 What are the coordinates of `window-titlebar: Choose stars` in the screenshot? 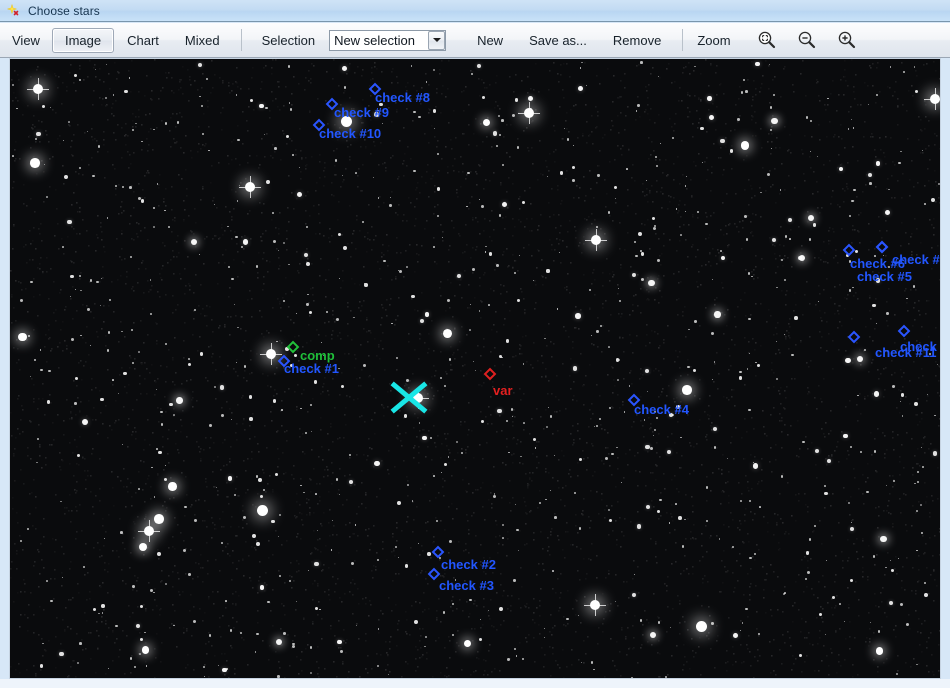 It's located at (475, 11).